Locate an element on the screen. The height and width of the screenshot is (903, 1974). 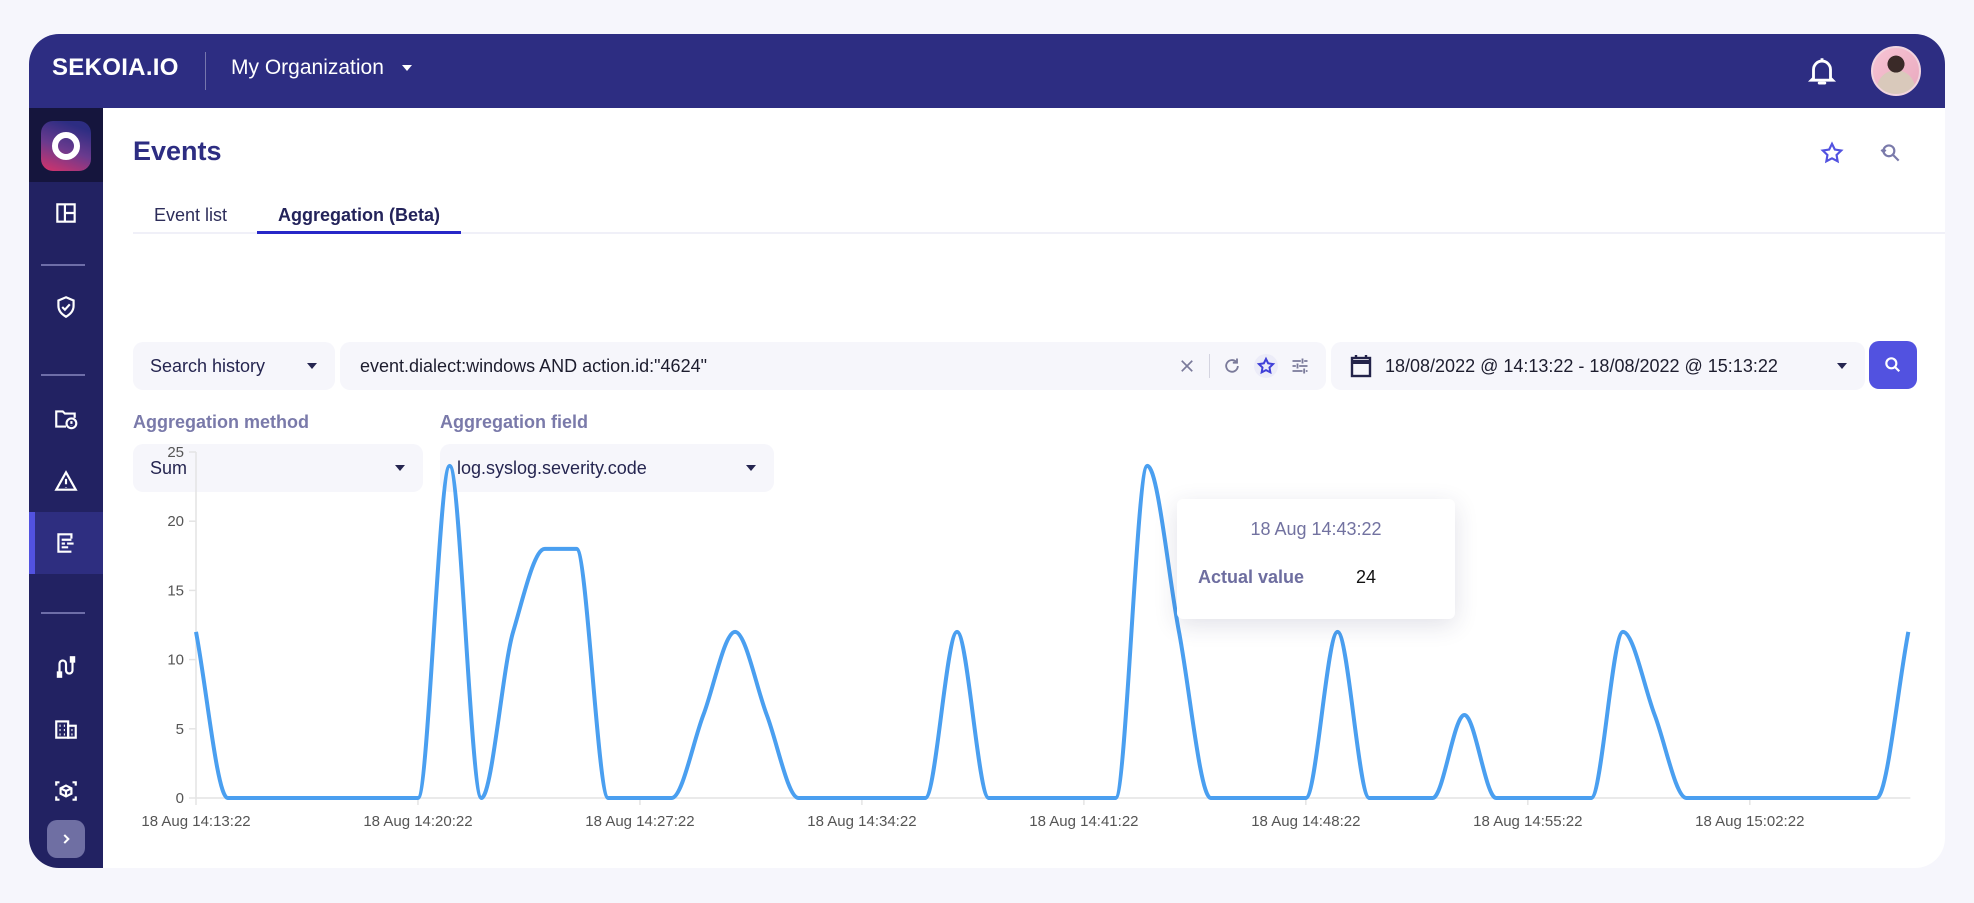
refresh-icon is located at coordinates (1232, 366).